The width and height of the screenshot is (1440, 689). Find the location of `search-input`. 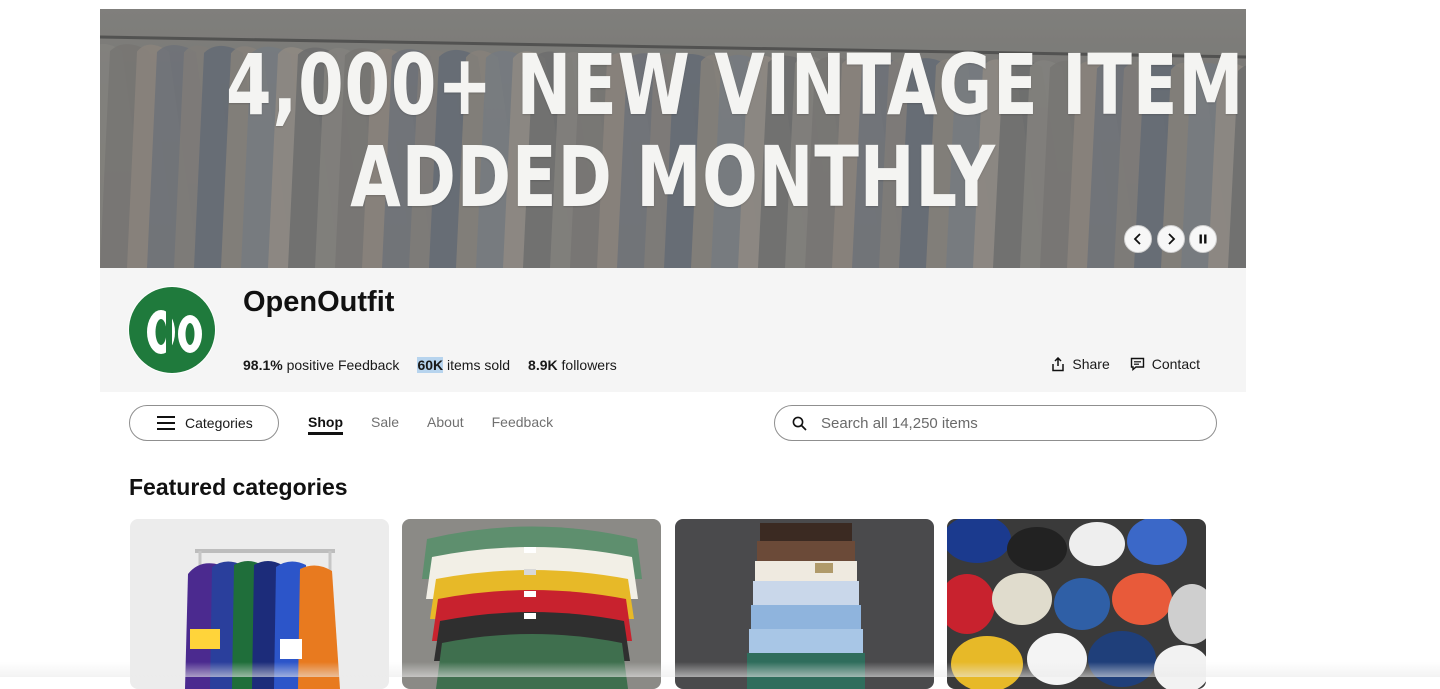

search-input is located at coordinates (1006, 423).